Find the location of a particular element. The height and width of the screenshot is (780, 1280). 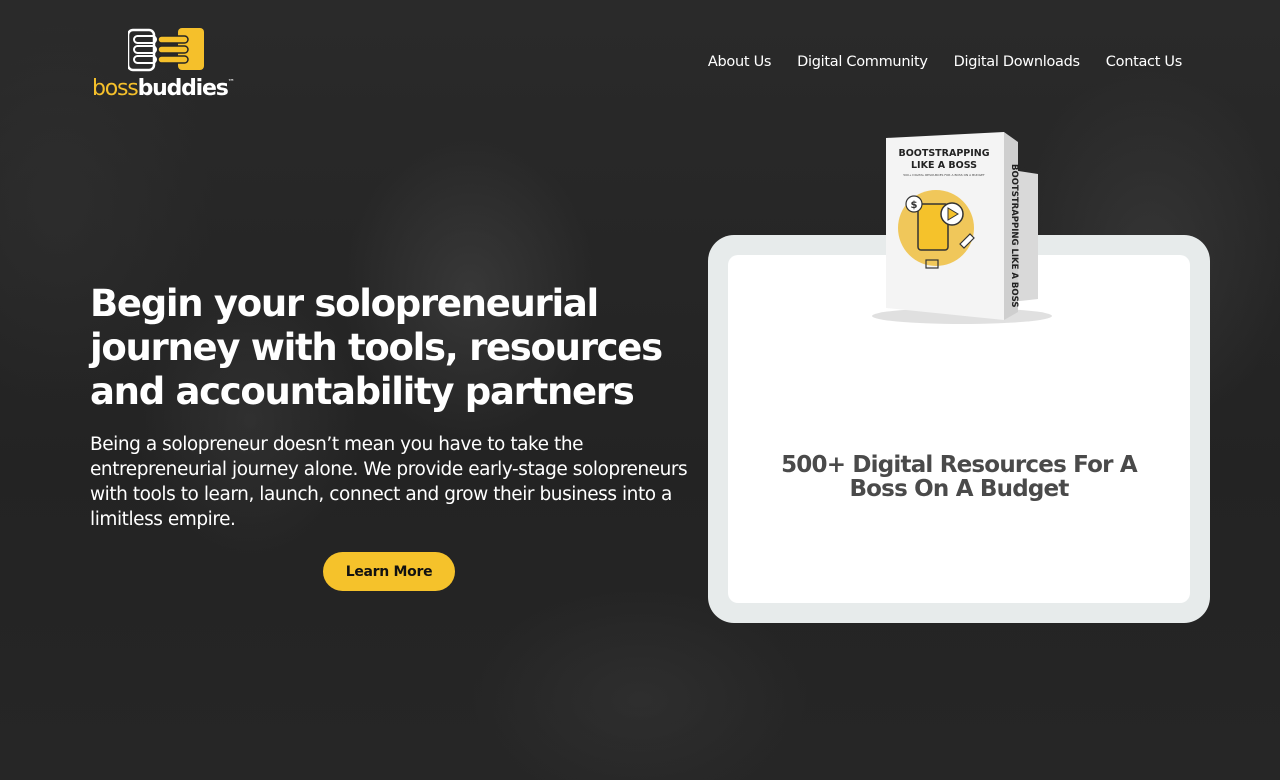

product-box-spine: BOOTSTRAPPING LIKE A BOSS is located at coordinates (1014, 235).